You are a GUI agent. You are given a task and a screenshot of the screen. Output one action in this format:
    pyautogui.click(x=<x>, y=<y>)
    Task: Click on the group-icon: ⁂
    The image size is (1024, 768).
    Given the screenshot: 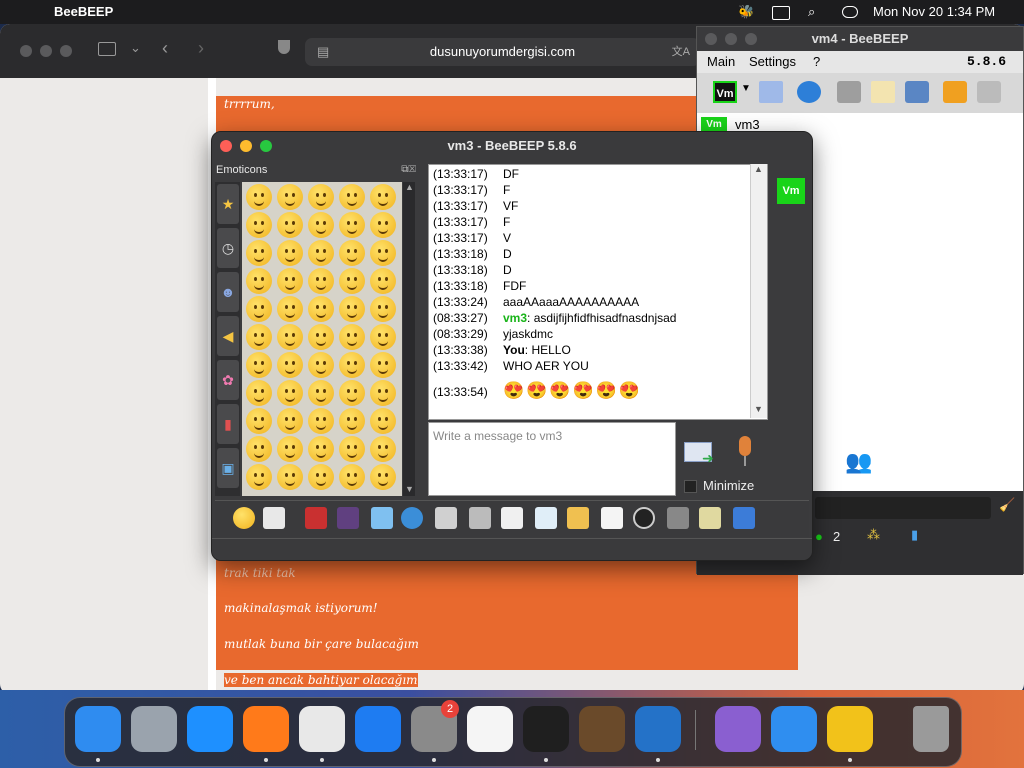 What is the action you would take?
    pyautogui.click(x=873, y=535)
    